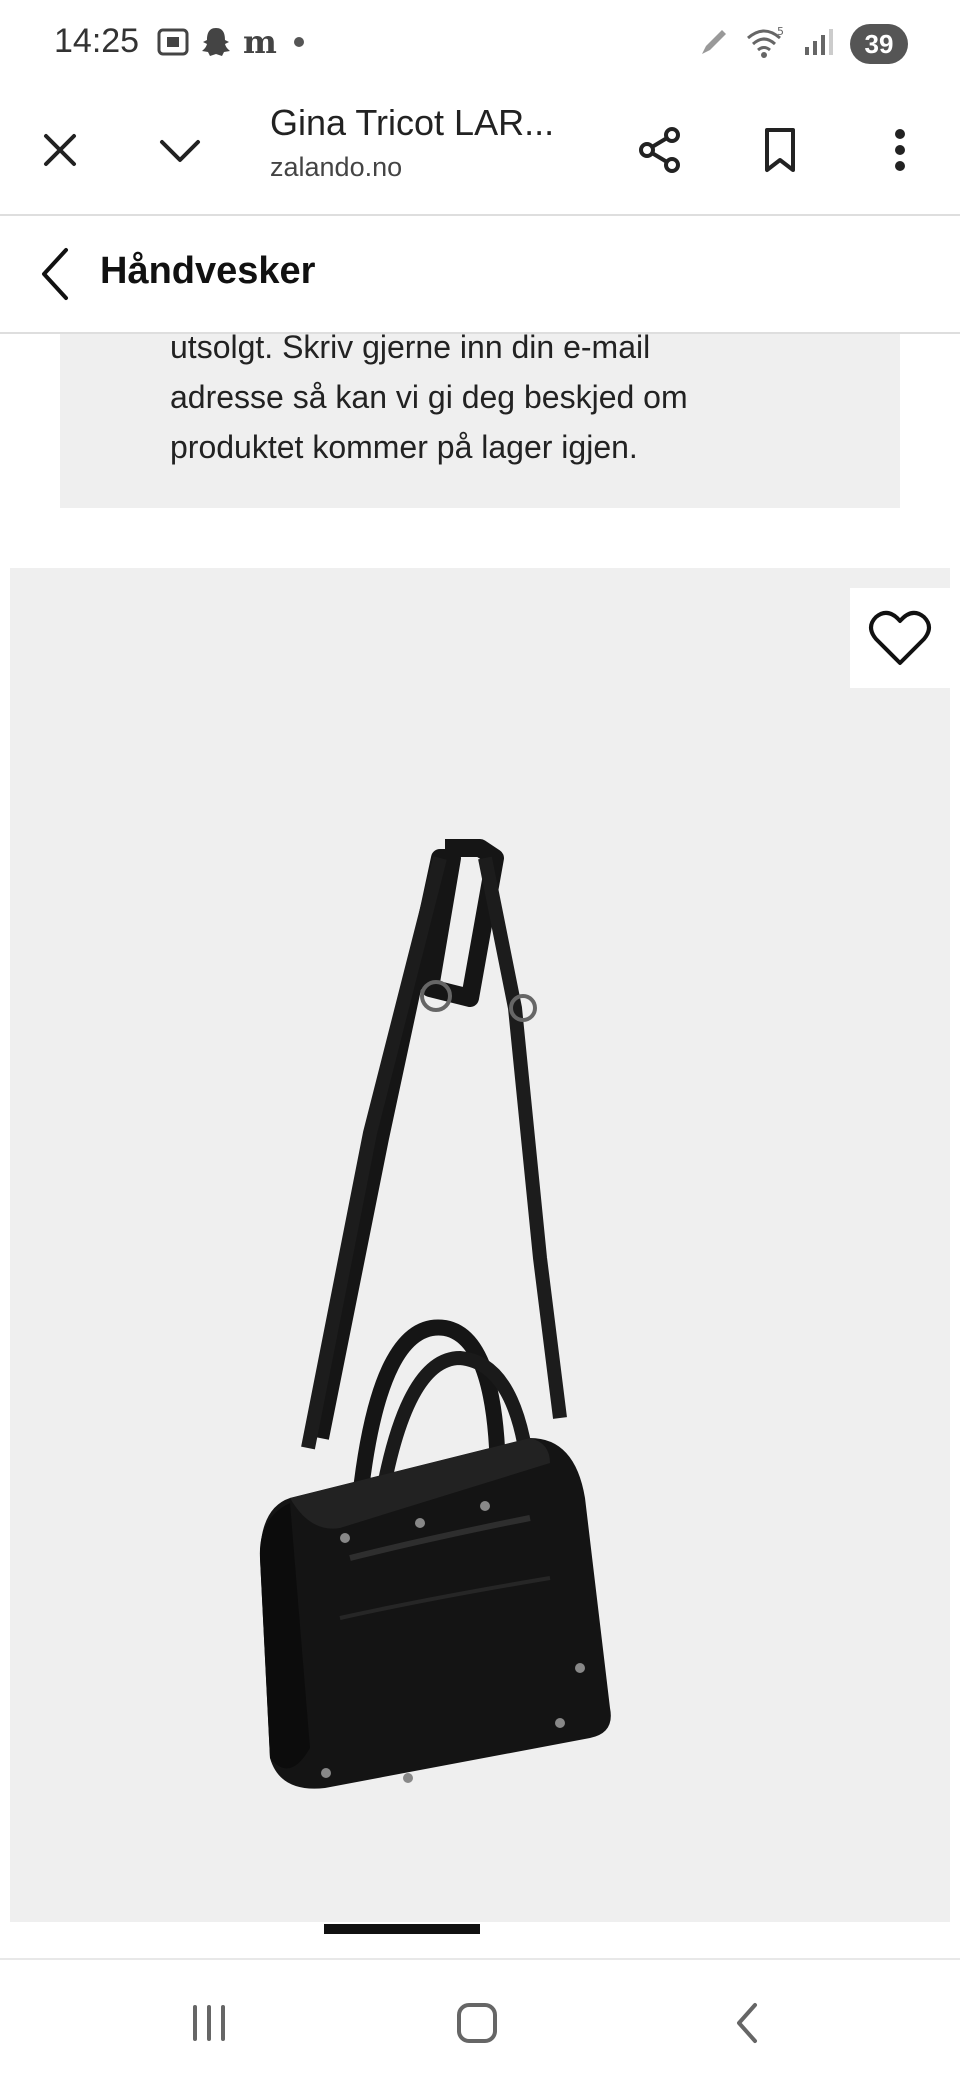 The image size is (960, 2080). What do you see at coordinates (402, 1929) in the screenshot?
I see `gallery-indicator` at bounding box center [402, 1929].